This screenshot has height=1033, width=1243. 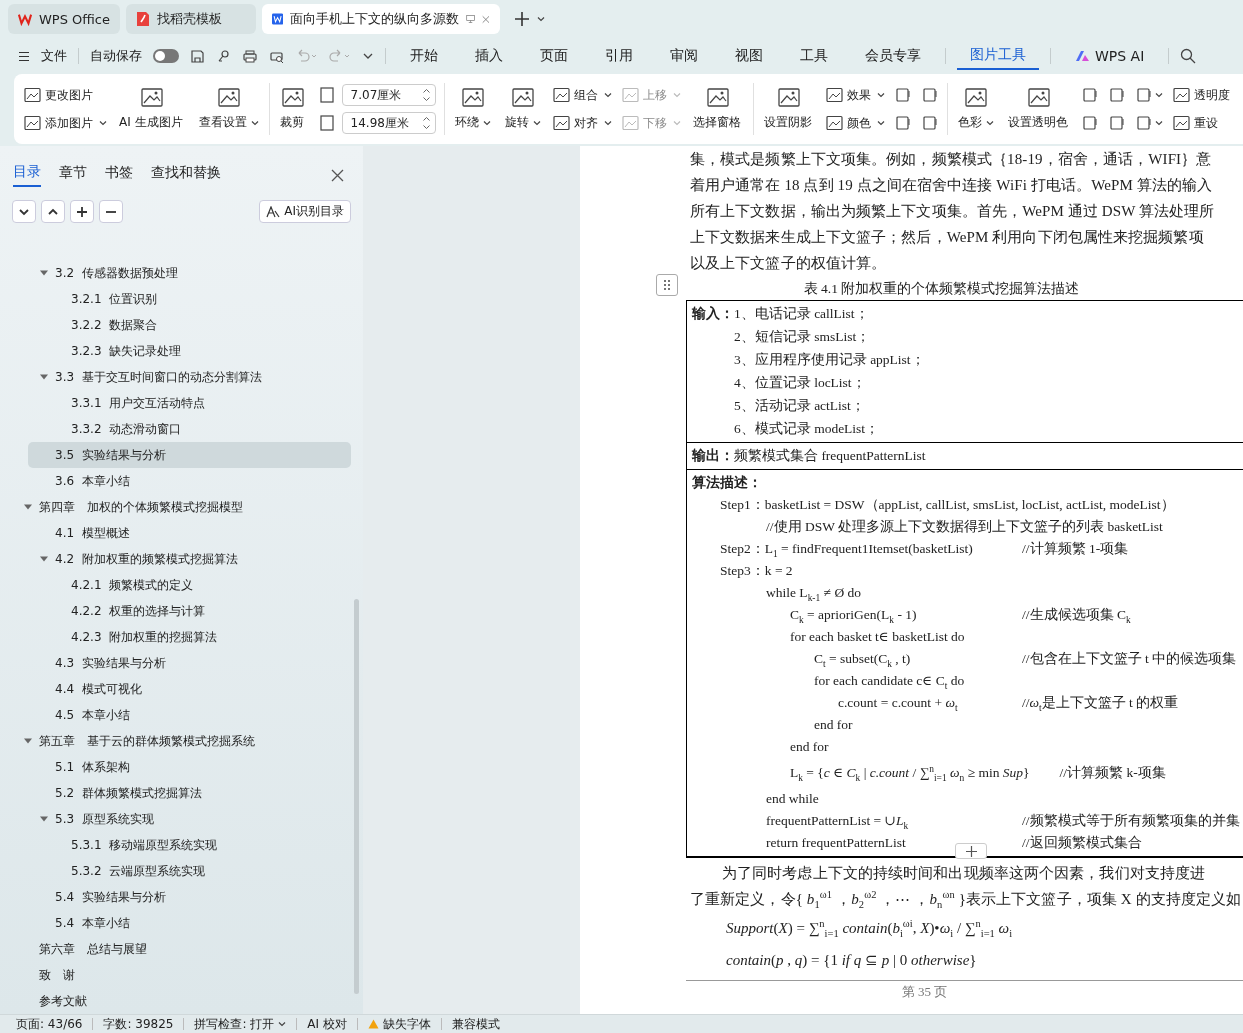 What do you see at coordinates (186, 175) in the screenshot?
I see `sidebar-tab: 查找和替换` at bounding box center [186, 175].